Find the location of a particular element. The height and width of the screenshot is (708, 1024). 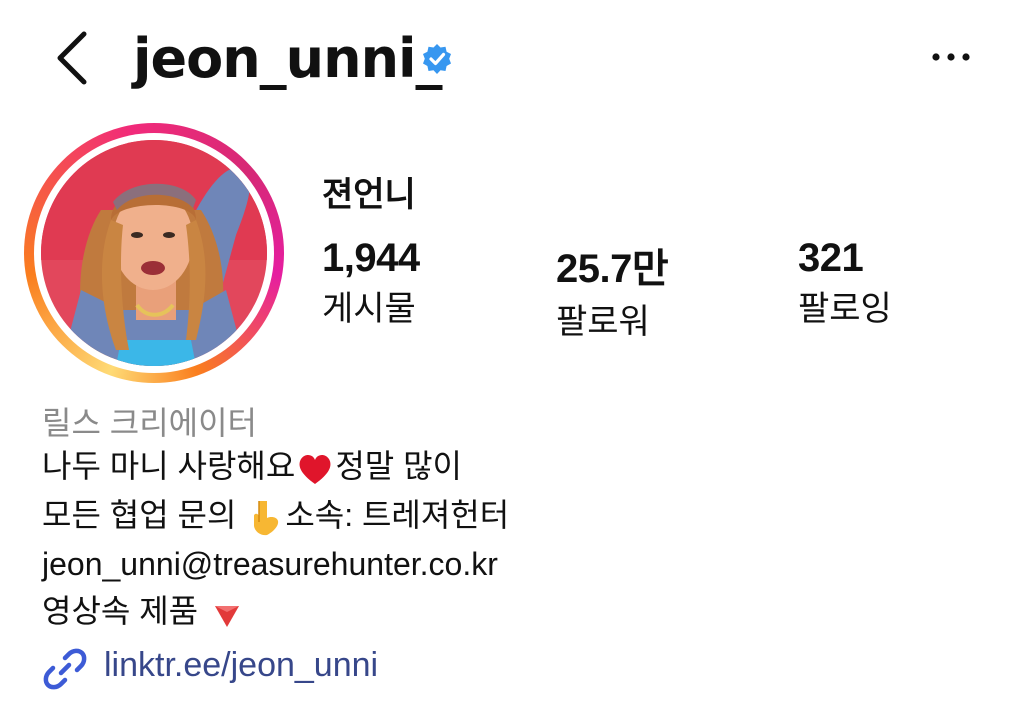

red-triangle-down-emoji is located at coordinates (227, 614).